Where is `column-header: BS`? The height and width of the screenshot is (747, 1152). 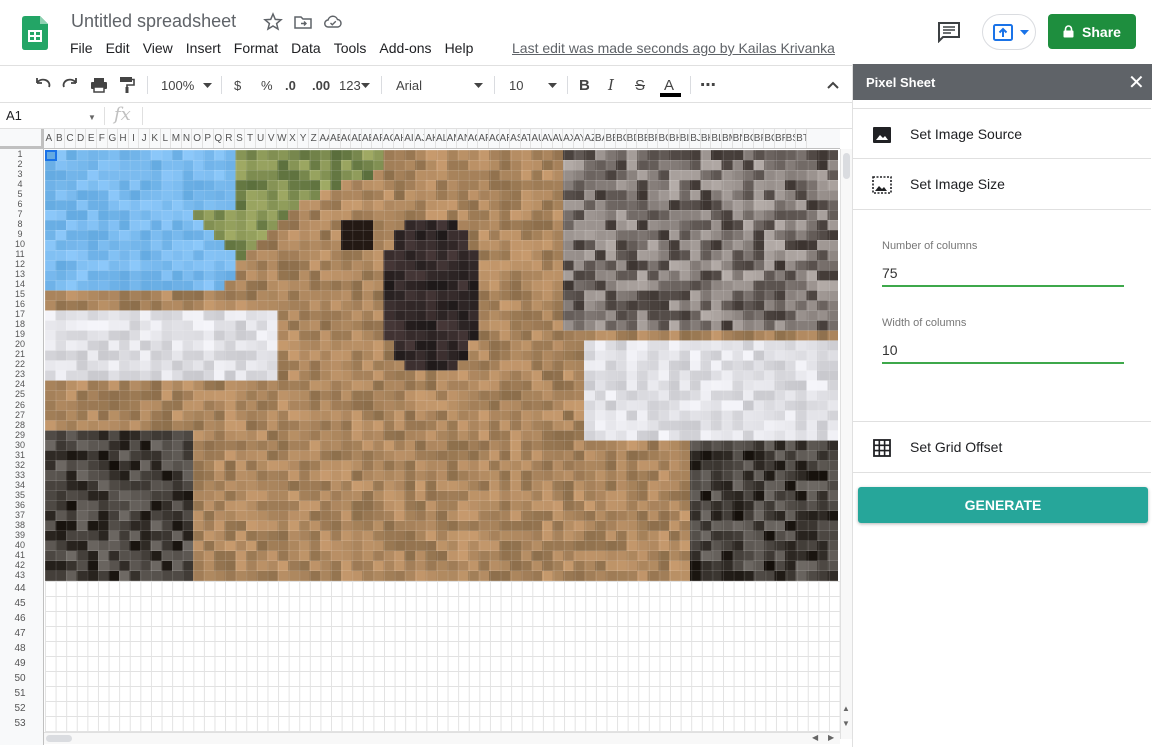 column-header: BS is located at coordinates (791, 138).